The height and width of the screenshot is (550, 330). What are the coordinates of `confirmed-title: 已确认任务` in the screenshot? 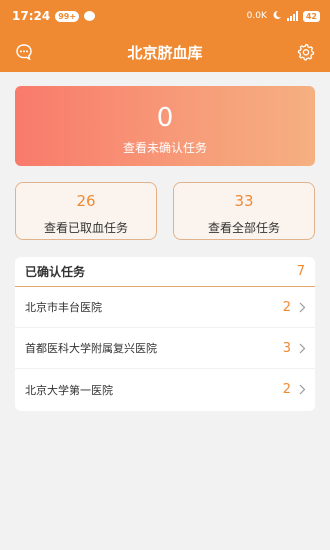 It's located at (55, 272).